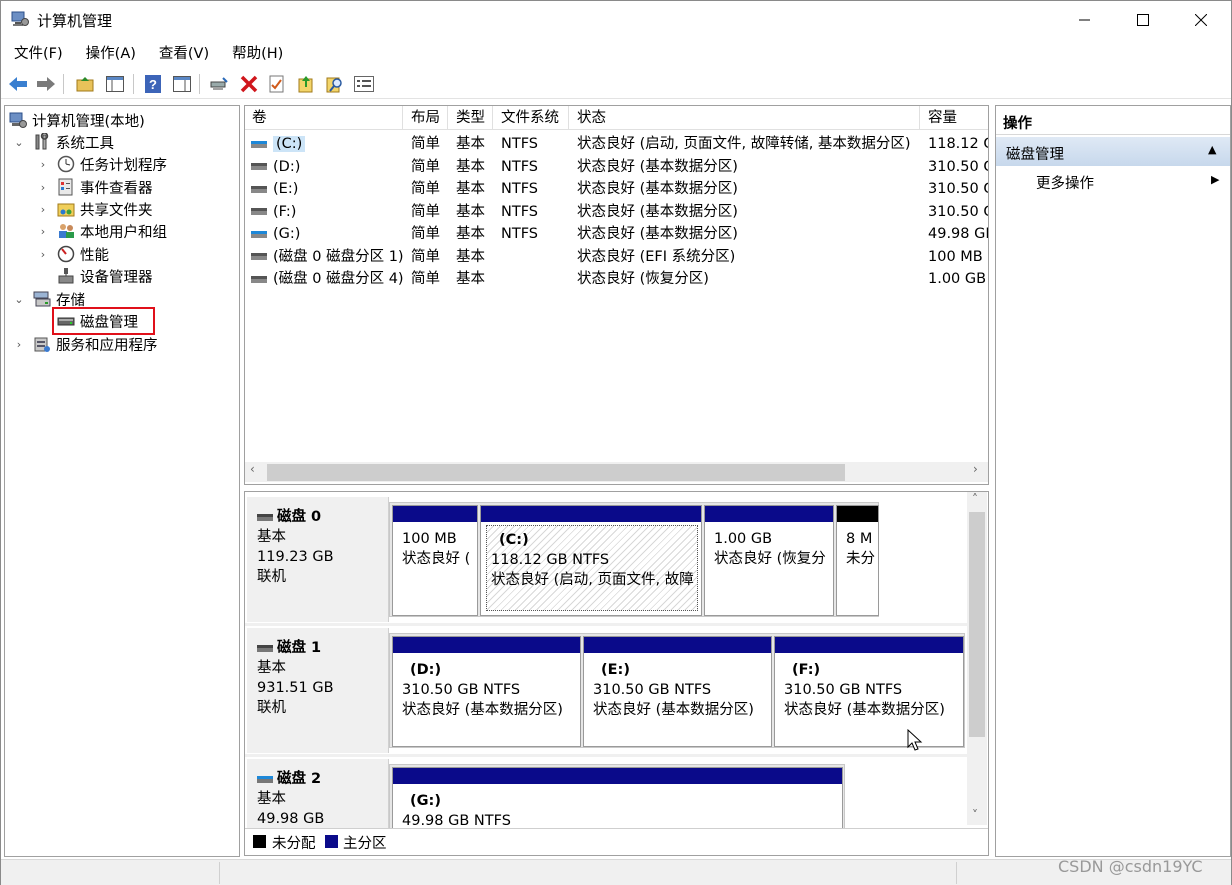 The image size is (1232, 885). Describe the element at coordinates (1113, 151) in the screenshot. I see `actions-section-disk-management: 磁盘管理 ▲` at that location.